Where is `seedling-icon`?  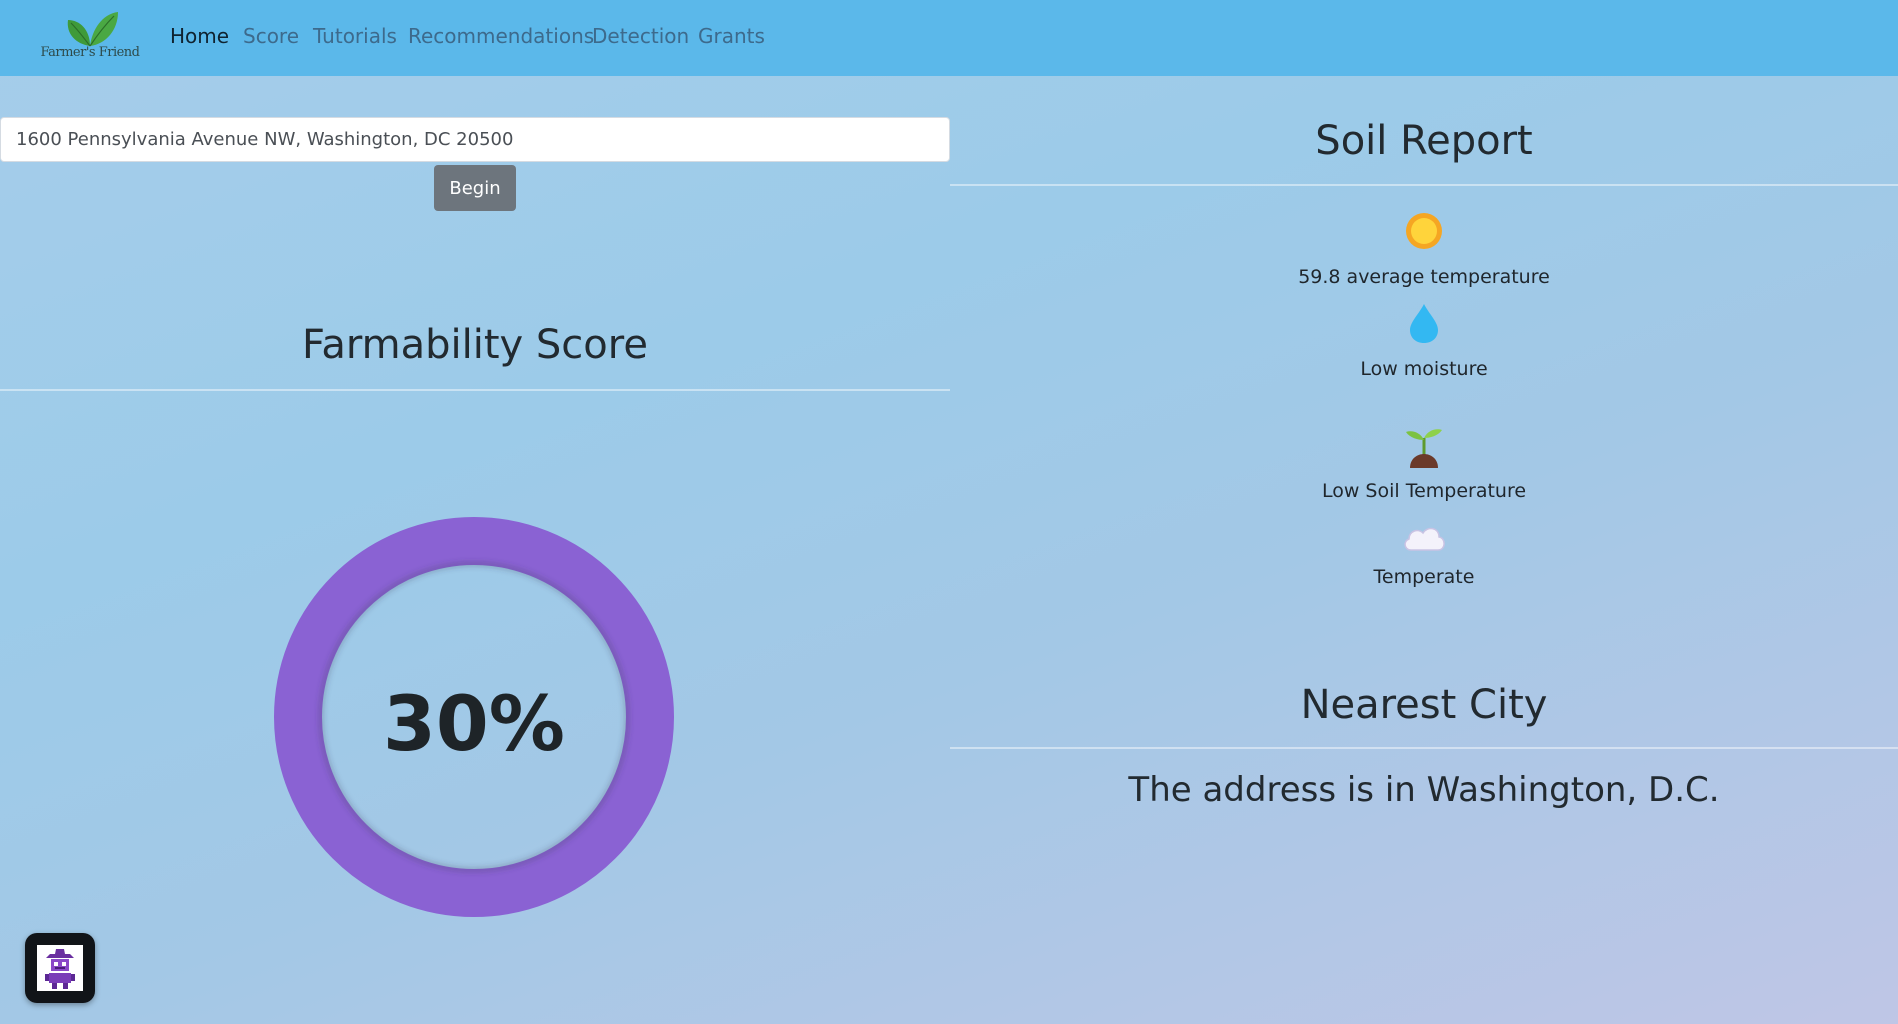 seedling-icon is located at coordinates (1424, 448).